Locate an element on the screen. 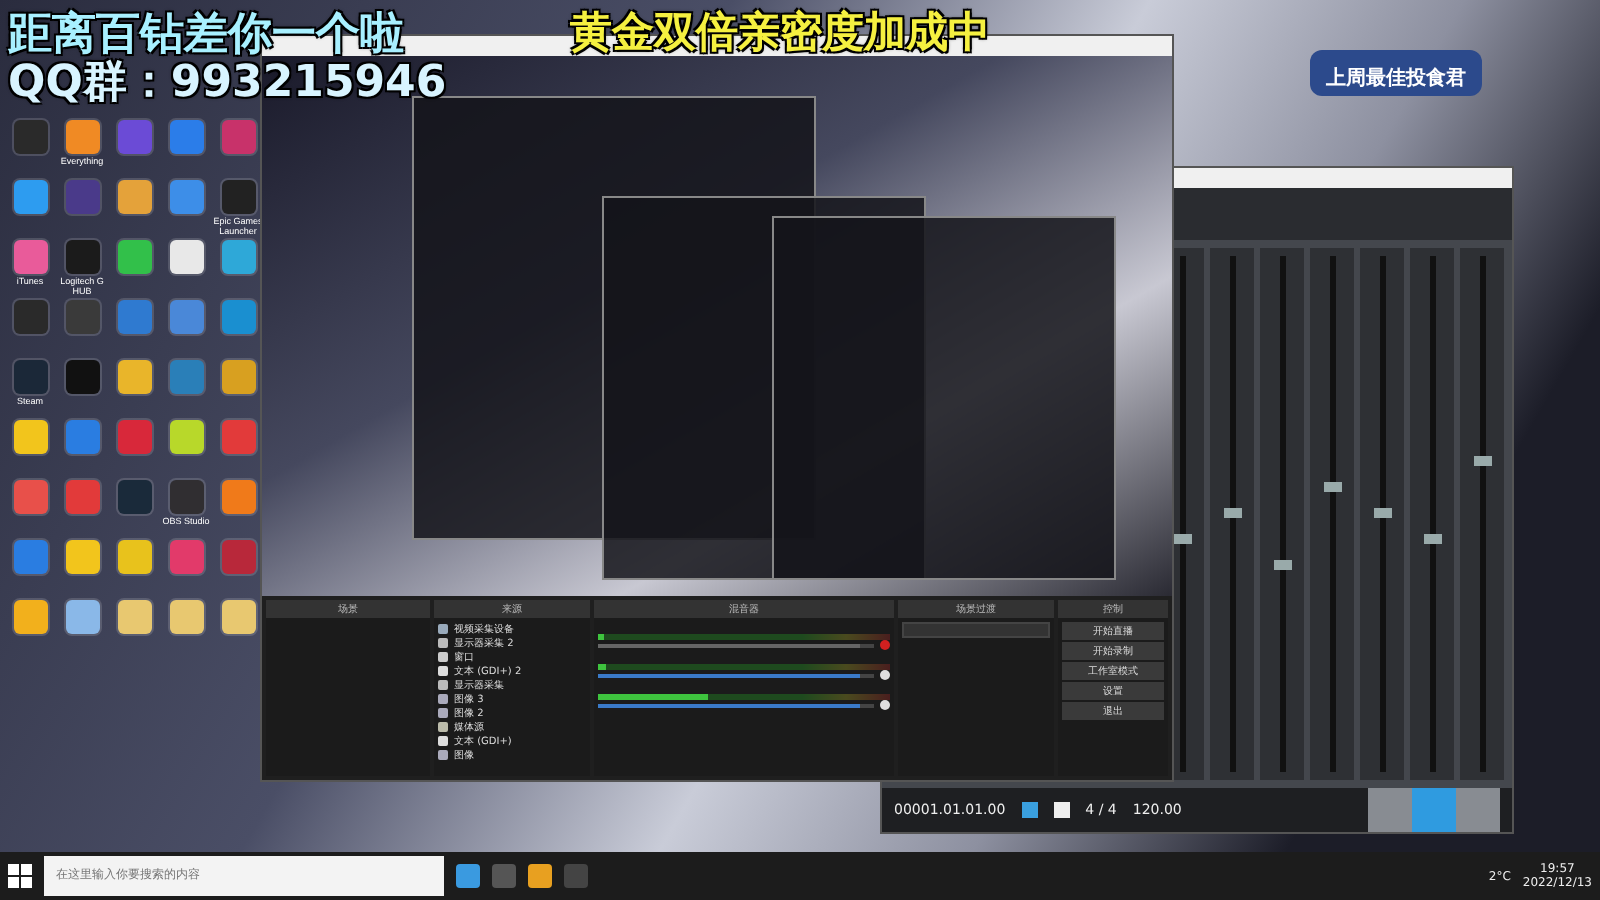  qq-group-text: QQ群：993215946 is located at coordinates (227, 84).